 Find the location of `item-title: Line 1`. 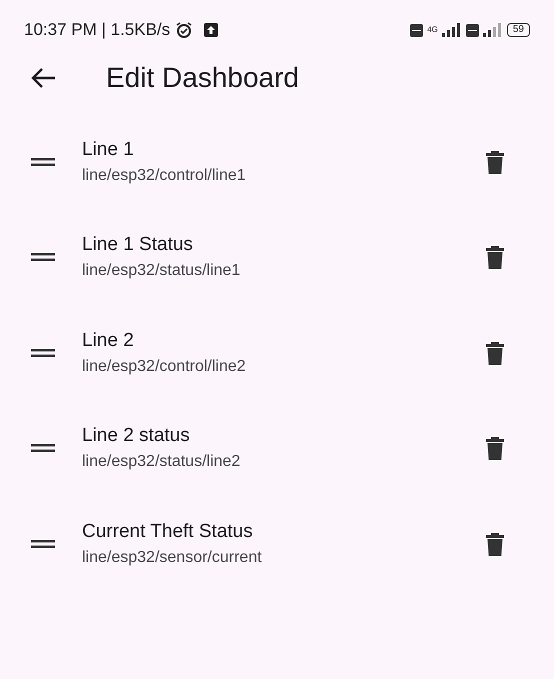

item-title: Line 1 is located at coordinates (108, 149).